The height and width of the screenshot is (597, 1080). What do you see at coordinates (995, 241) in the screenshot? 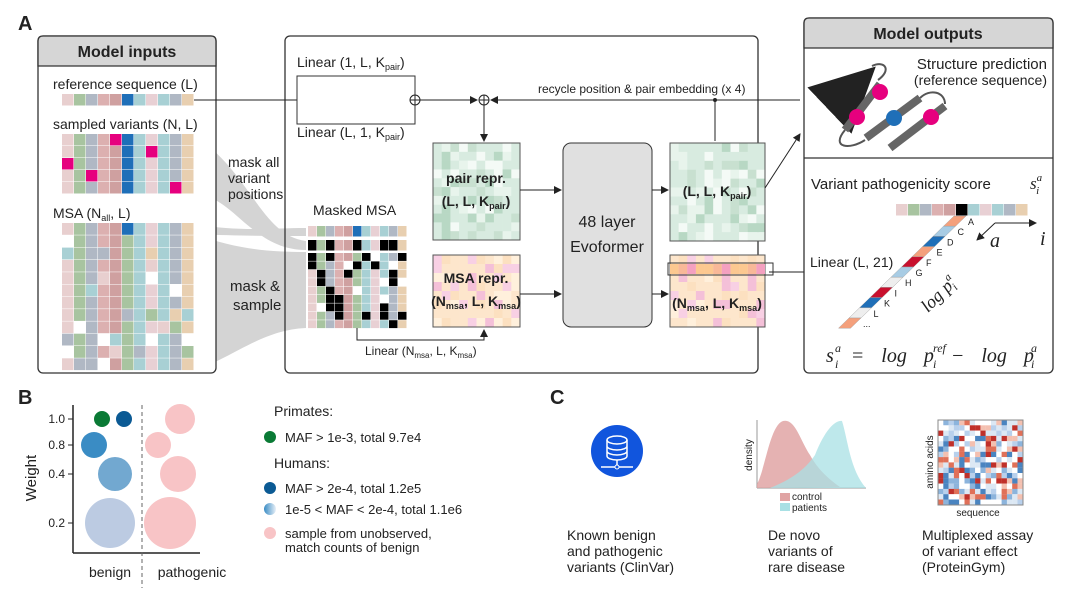
I see `axis-a-label: a` at bounding box center [995, 241].